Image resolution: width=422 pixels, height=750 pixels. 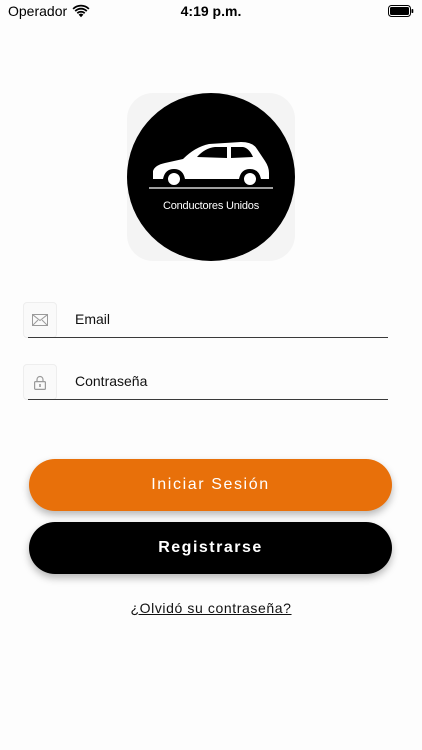 I want to click on status-bar: Operador 4:19 p.m., so click(x=211, y=12).